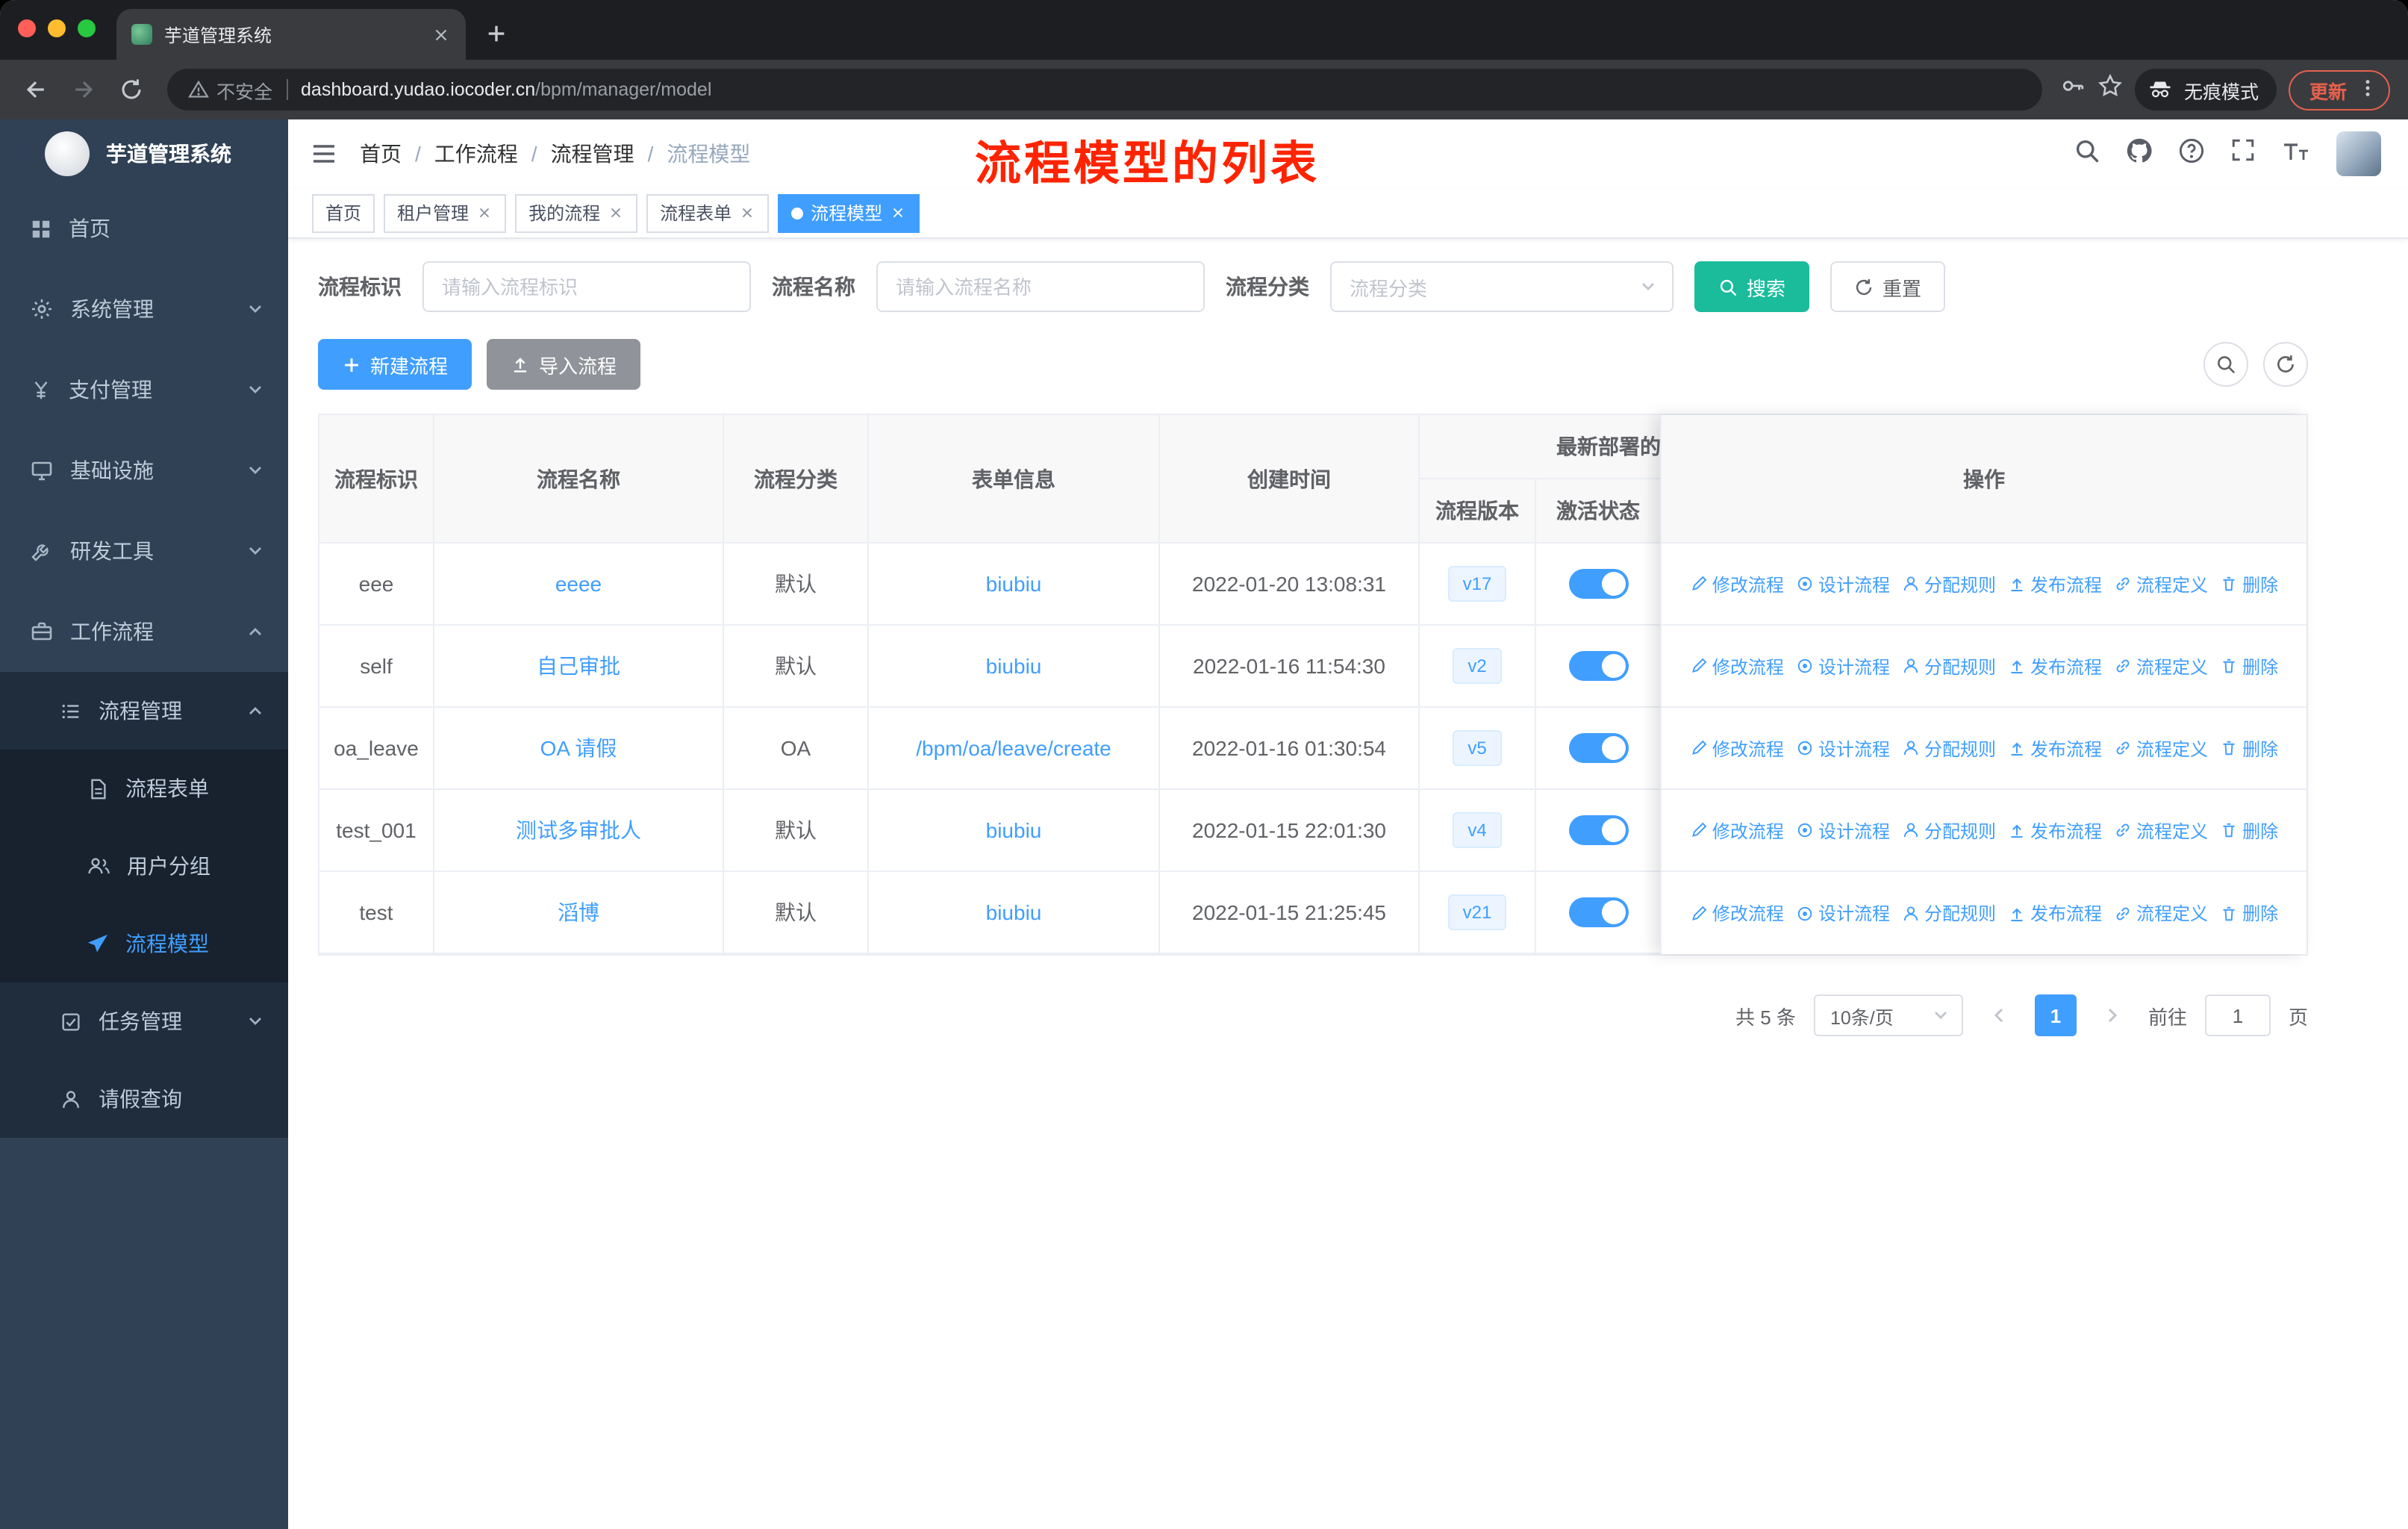 The image size is (2408, 1529). I want to click on tag-my-process: 我的流程, so click(576, 213).